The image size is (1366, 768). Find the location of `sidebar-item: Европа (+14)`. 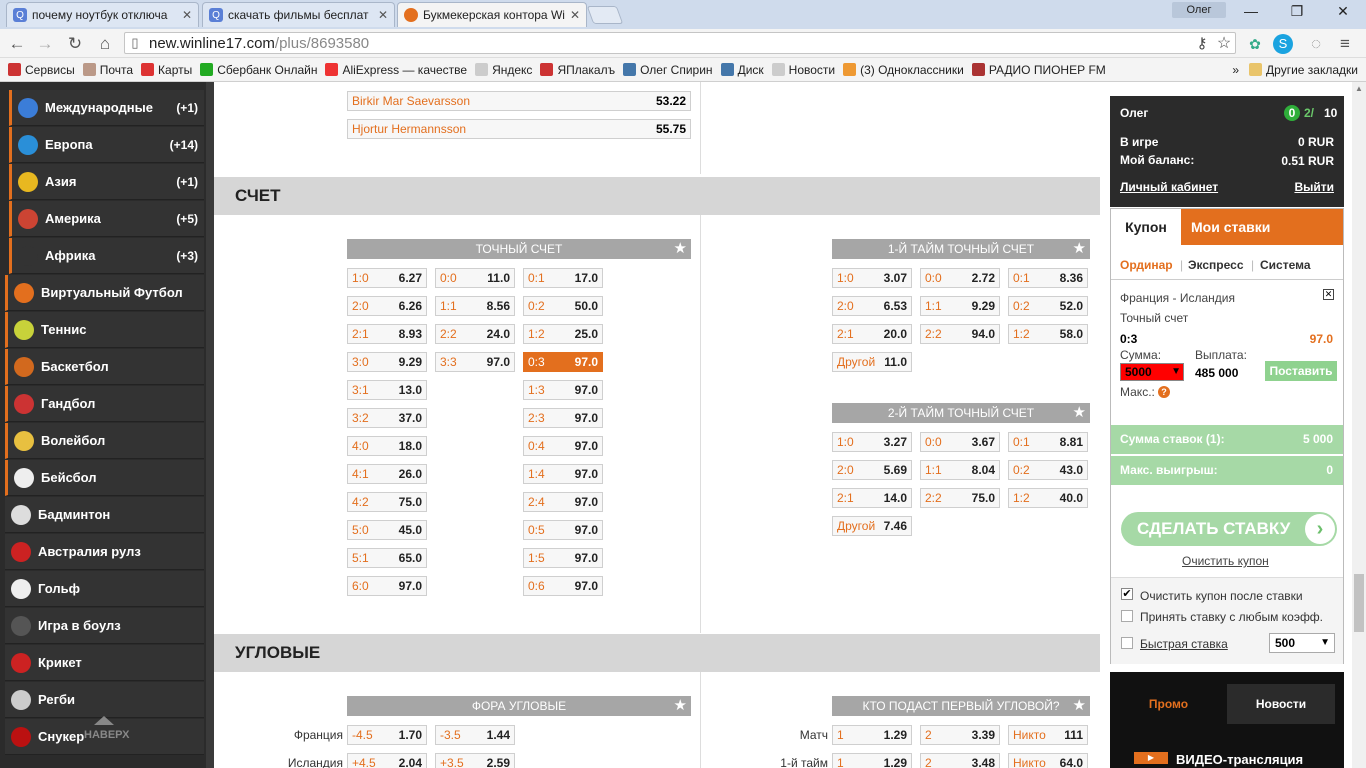

sidebar-item: Европа (+14) is located at coordinates (106, 145).